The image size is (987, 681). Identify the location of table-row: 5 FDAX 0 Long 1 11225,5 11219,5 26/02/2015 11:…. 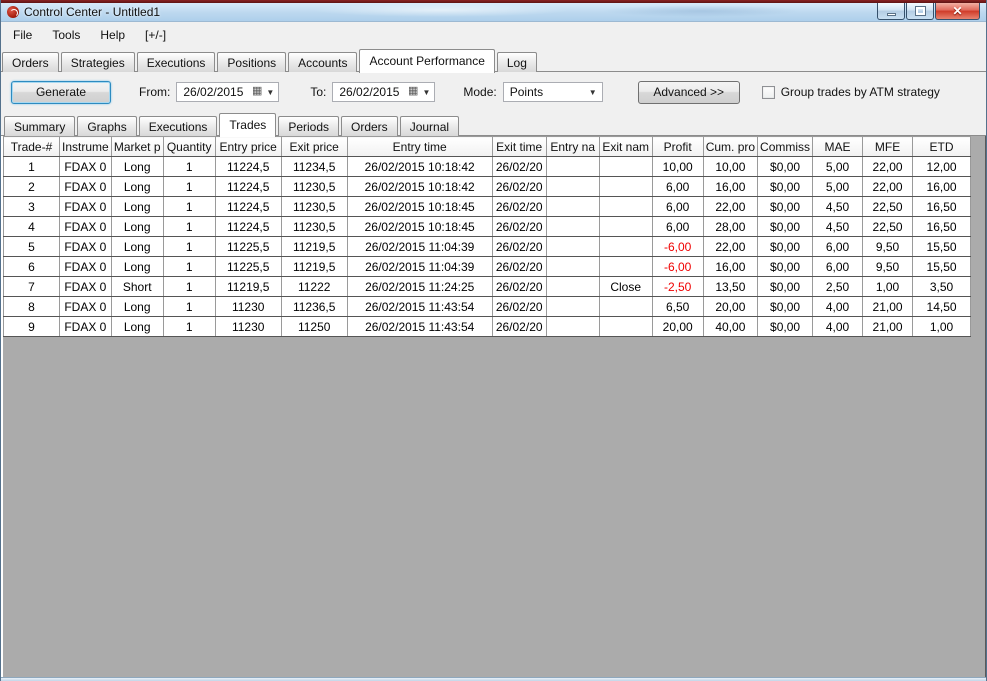
(487, 246).